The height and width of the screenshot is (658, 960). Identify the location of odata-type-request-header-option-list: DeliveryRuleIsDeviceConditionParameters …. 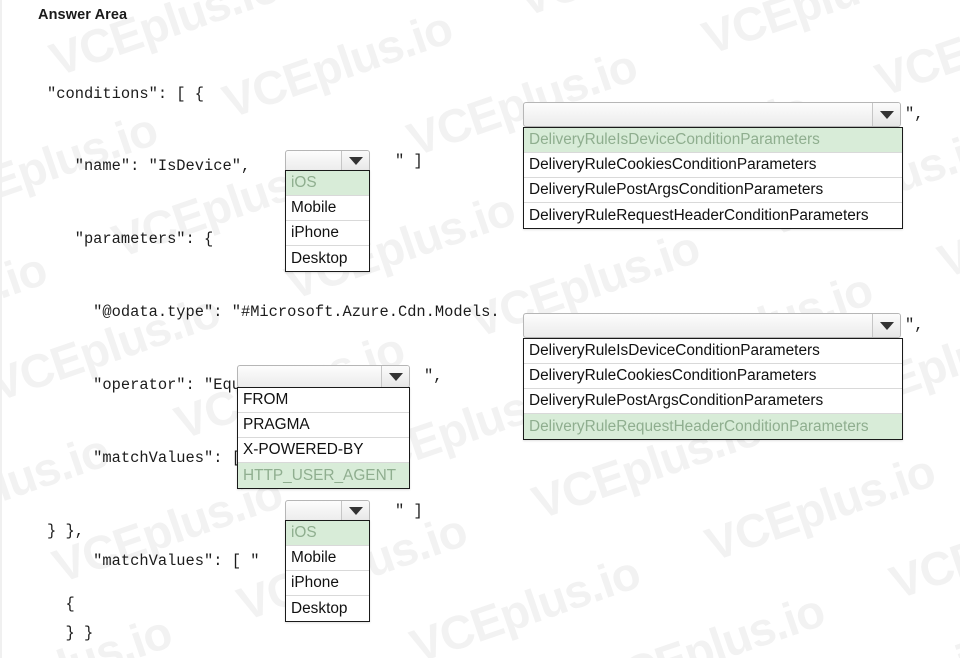
(713, 389).